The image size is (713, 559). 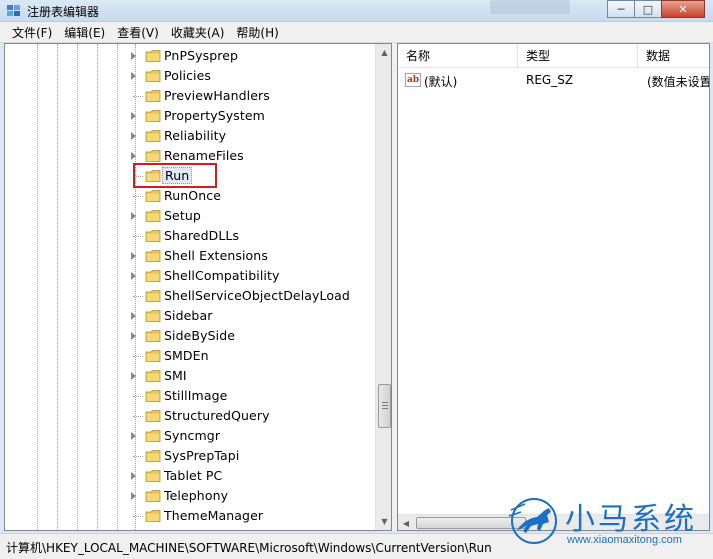 What do you see at coordinates (186, 355) in the screenshot?
I see `tree-node-label: SMDEn` at bounding box center [186, 355].